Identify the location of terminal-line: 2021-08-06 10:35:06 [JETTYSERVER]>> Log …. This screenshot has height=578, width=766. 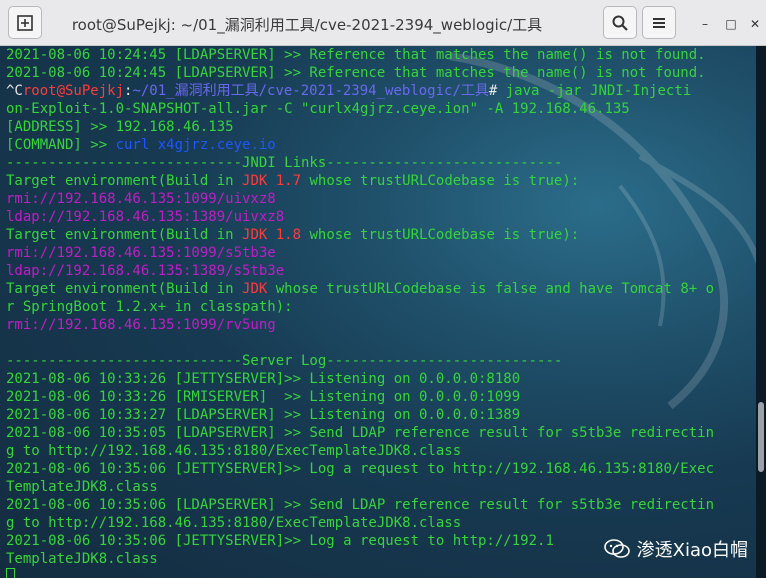
(381, 469).